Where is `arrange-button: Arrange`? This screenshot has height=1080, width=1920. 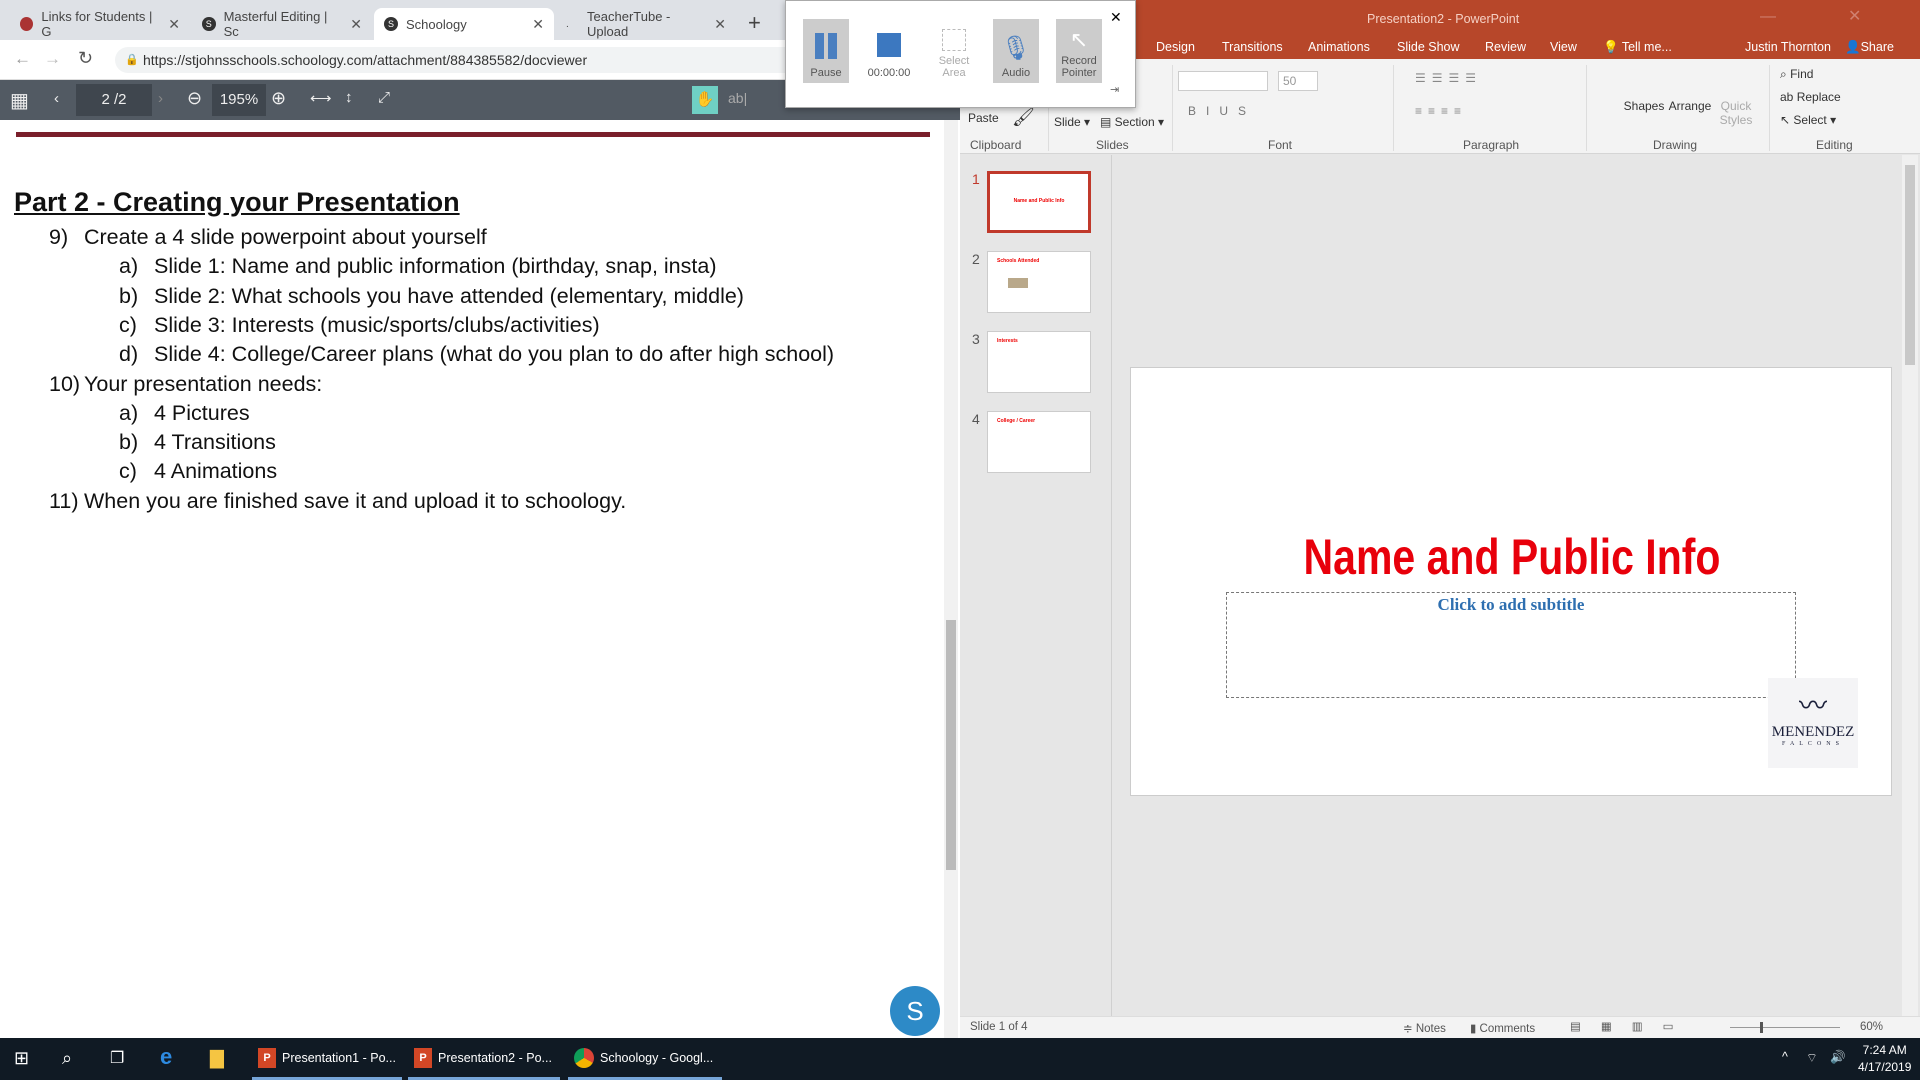
arrange-button: Arrange is located at coordinates (1690, 89).